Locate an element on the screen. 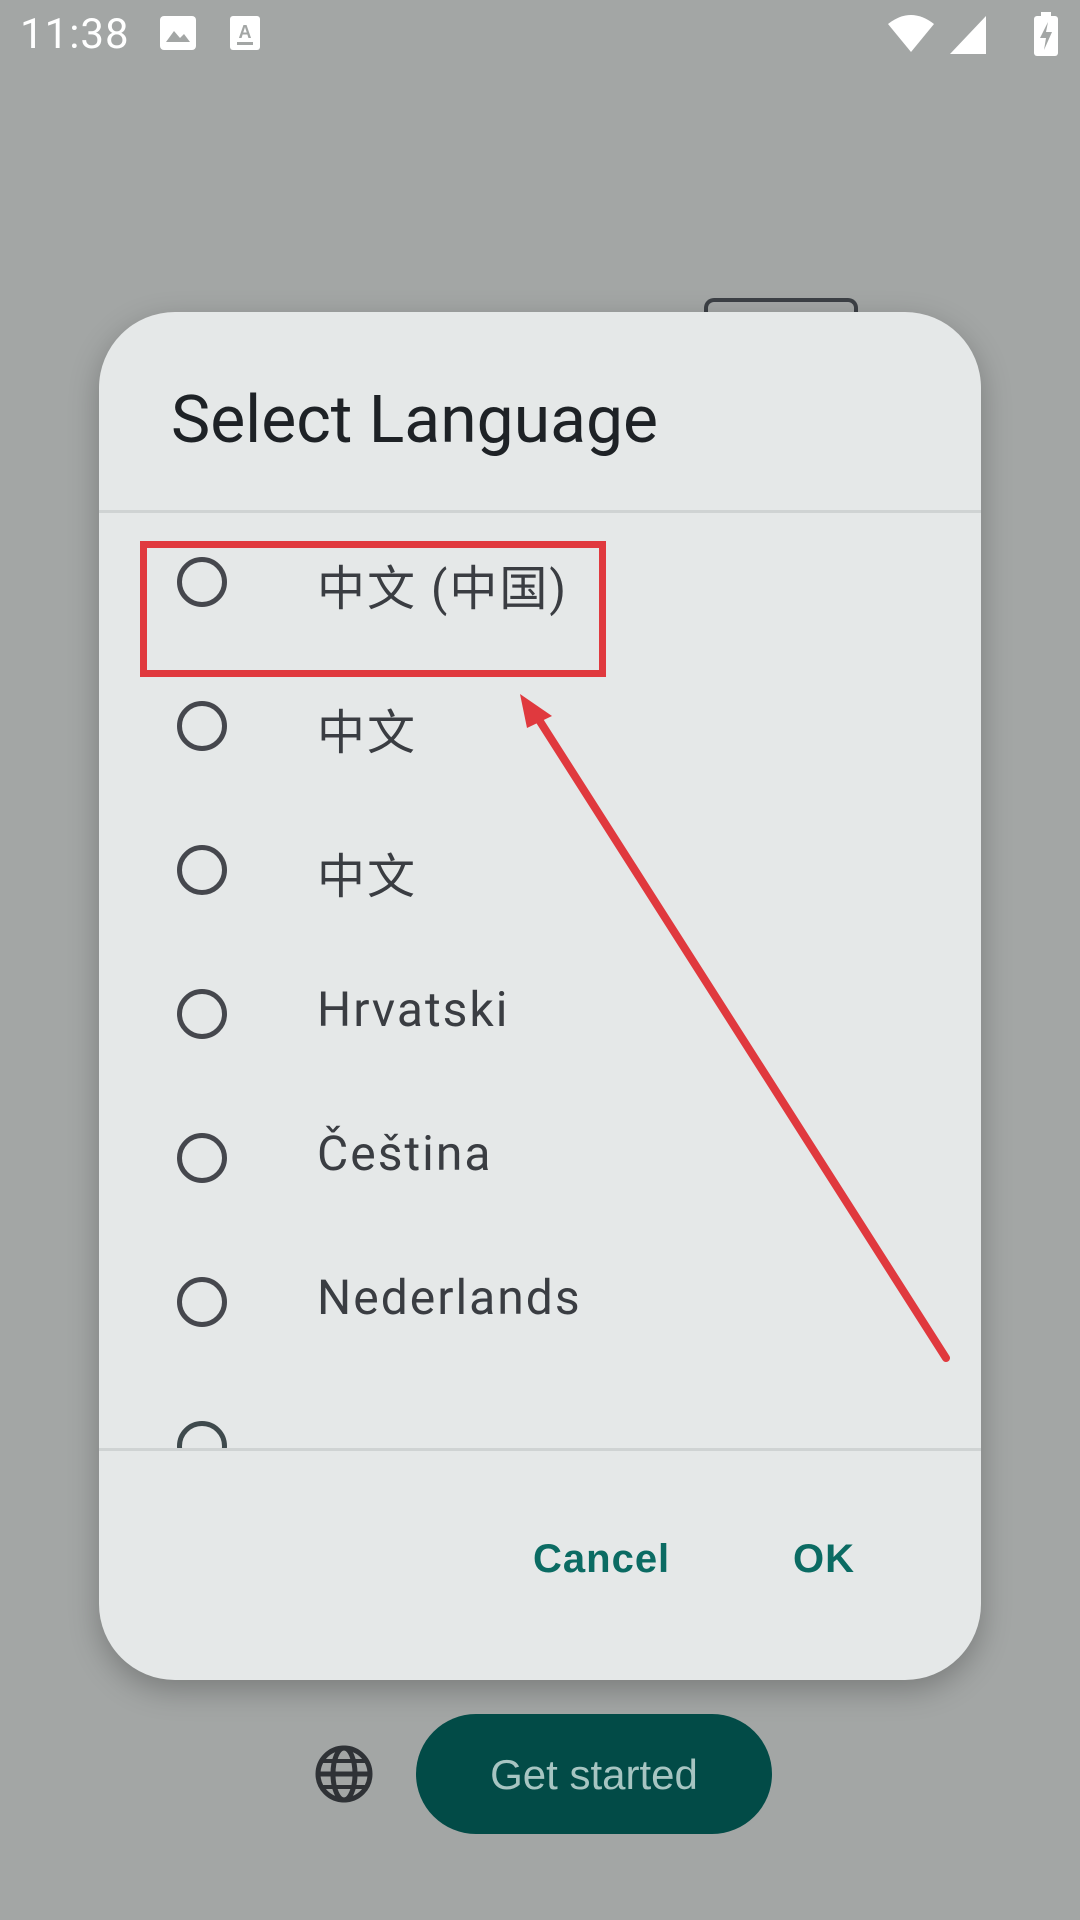 Image resolution: width=1080 pixels, height=1920 pixels. get-started-button: Get started is located at coordinates (594, 1774).